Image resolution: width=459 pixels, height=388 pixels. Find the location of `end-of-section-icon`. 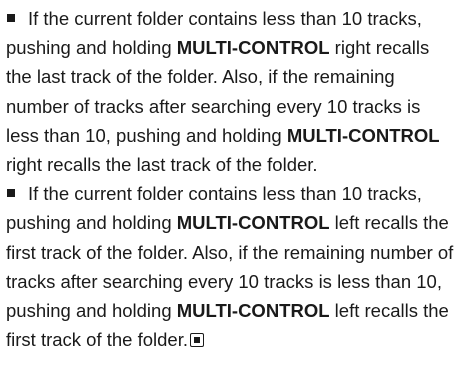

end-of-section-icon is located at coordinates (197, 340).